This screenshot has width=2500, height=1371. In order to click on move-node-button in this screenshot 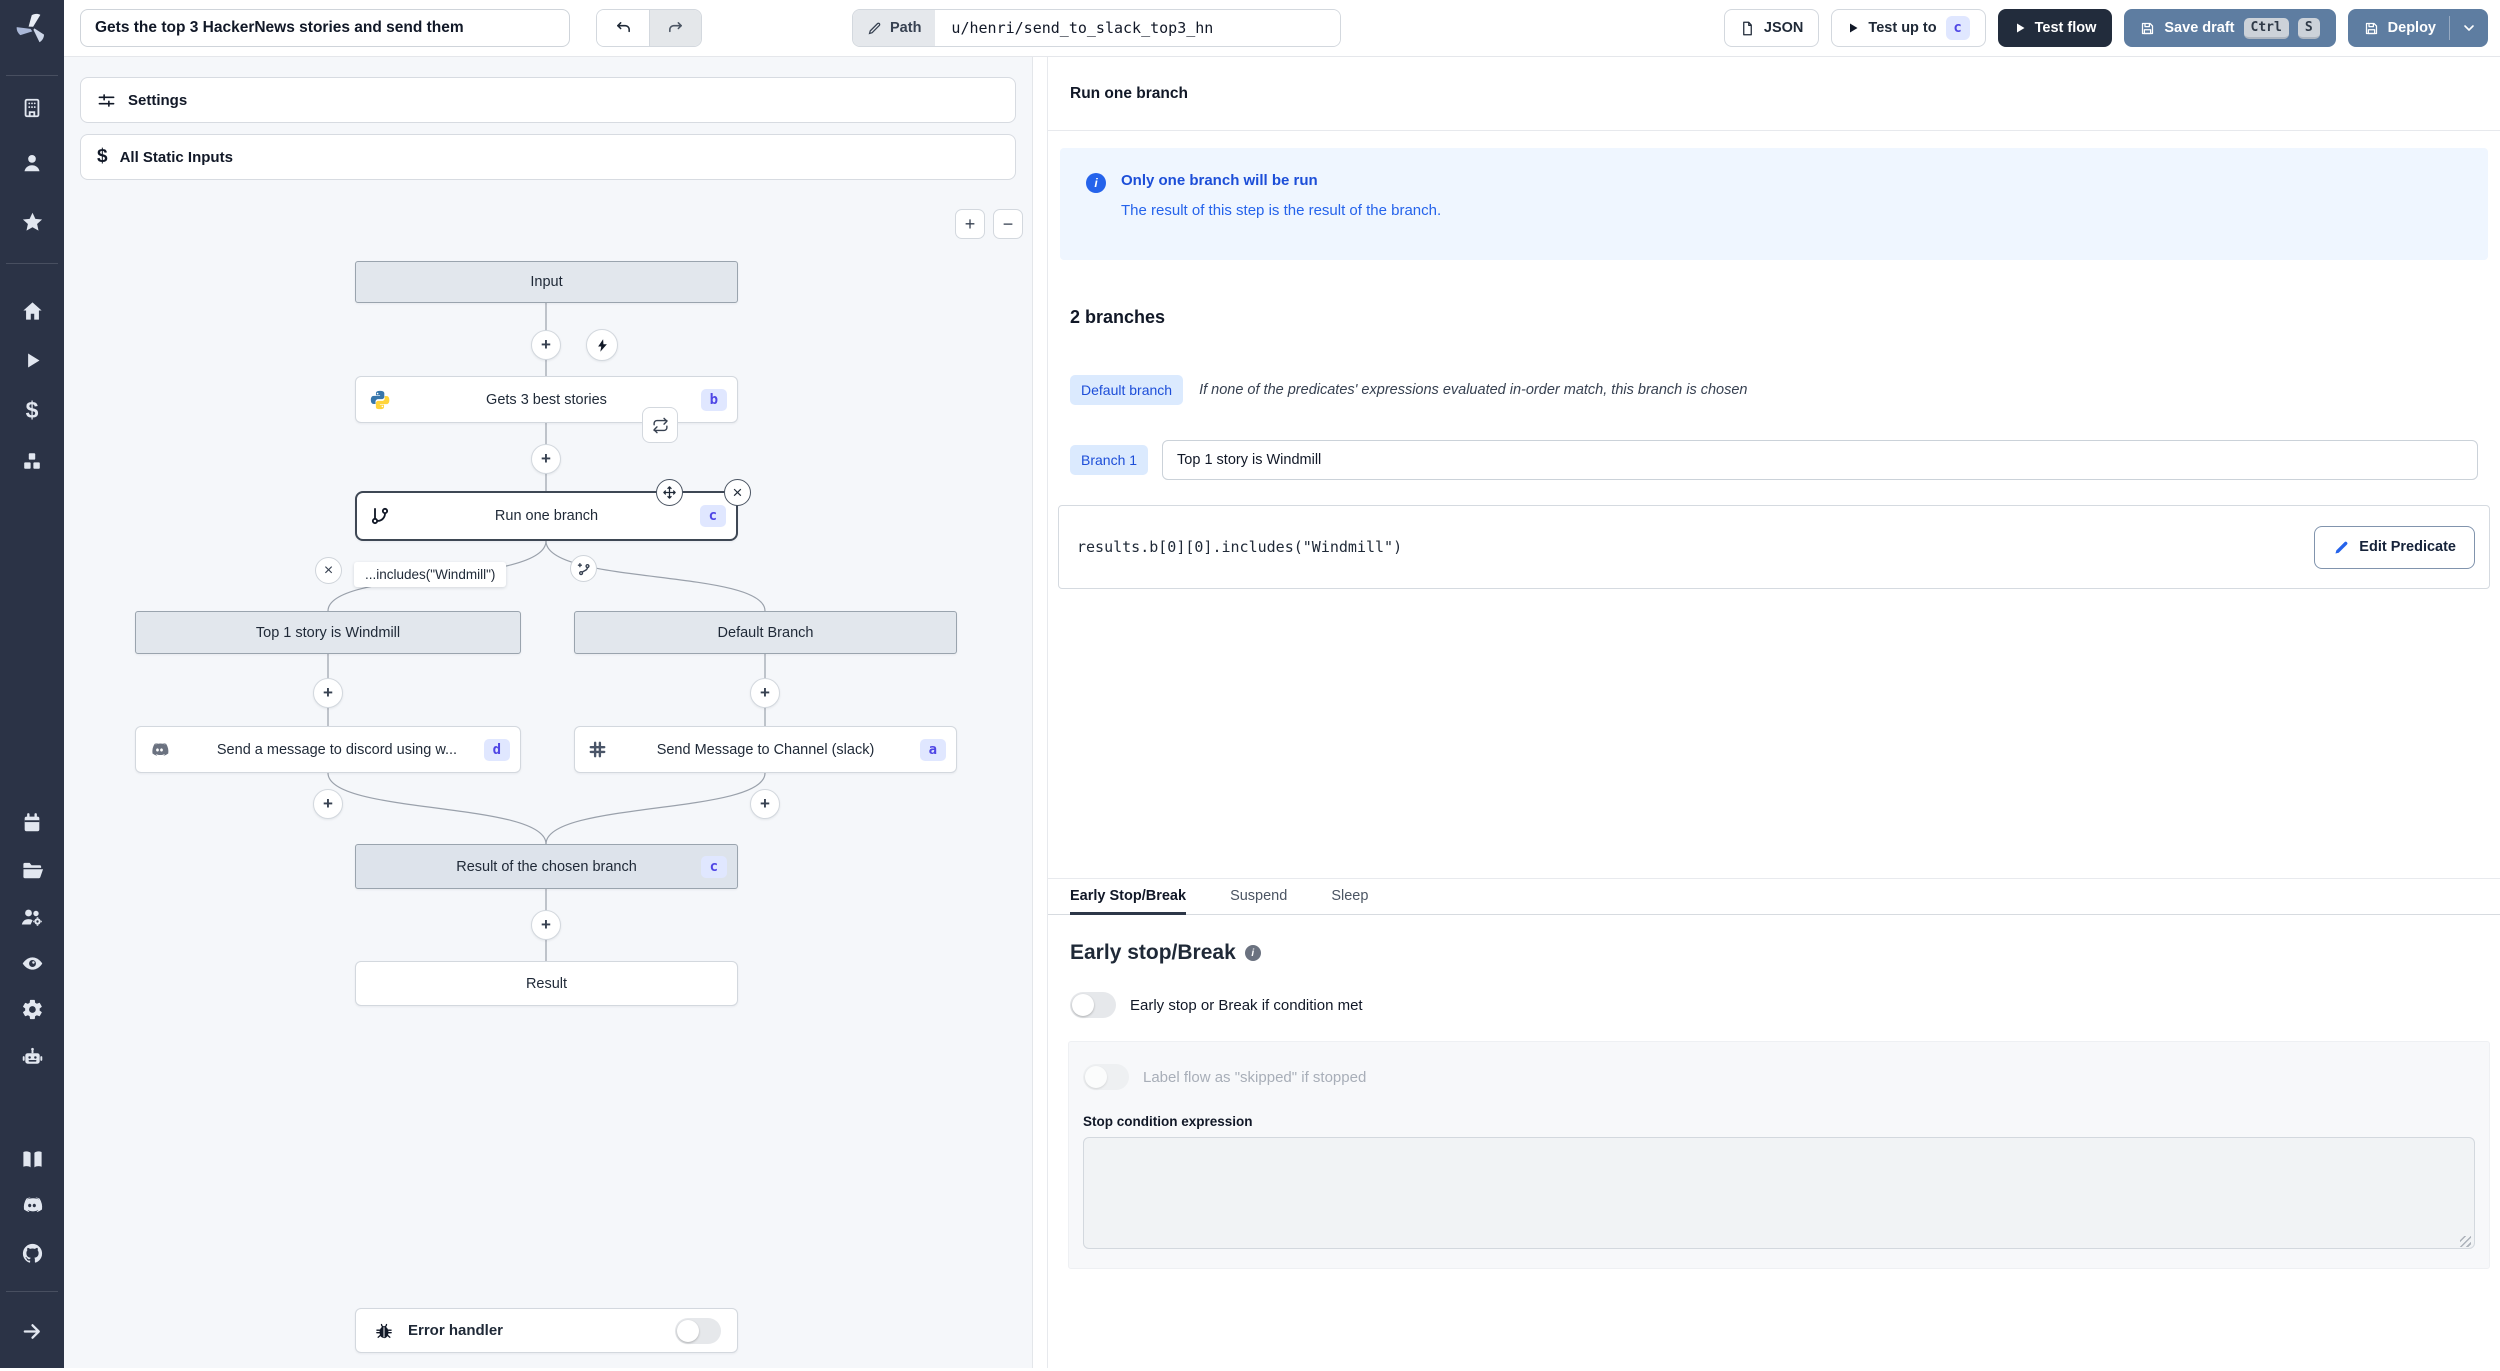, I will do `click(669, 492)`.